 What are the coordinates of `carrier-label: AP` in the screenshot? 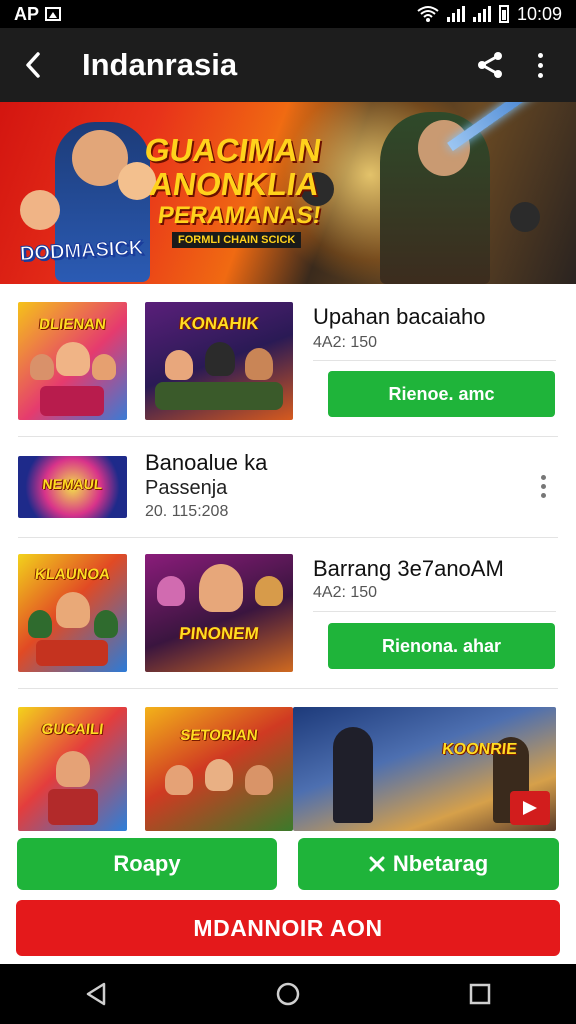 It's located at (27, 13).